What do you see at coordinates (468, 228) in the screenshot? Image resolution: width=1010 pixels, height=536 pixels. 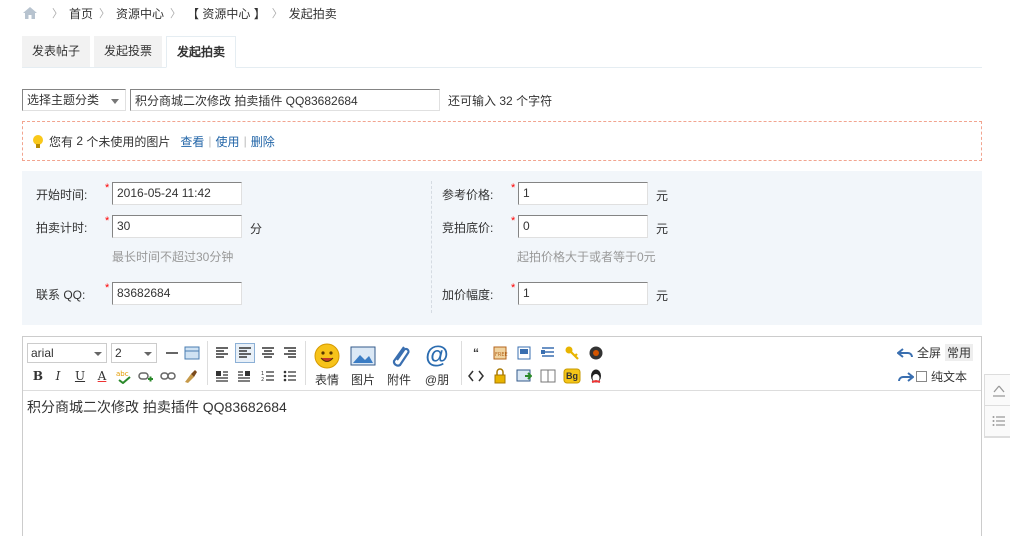 I see `reserve-price-label: 竞拍底价:` at bounding box center [468, 228].